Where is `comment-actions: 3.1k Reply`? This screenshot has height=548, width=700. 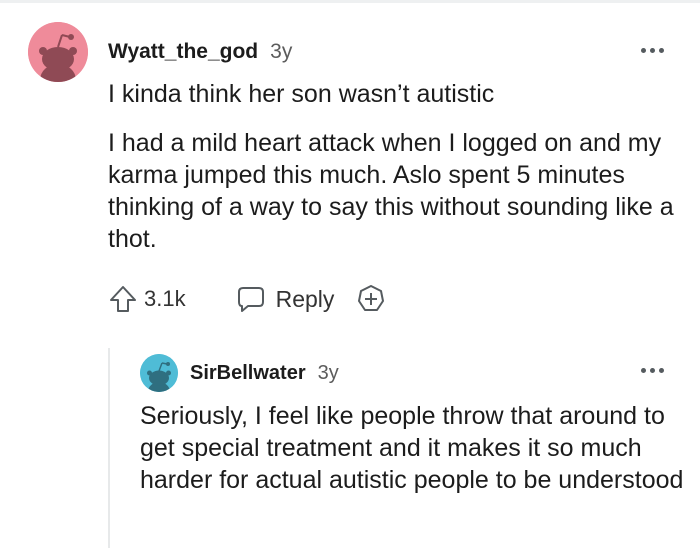
comment-actions: 3.1k Reply is located at coordinates (247, 299).